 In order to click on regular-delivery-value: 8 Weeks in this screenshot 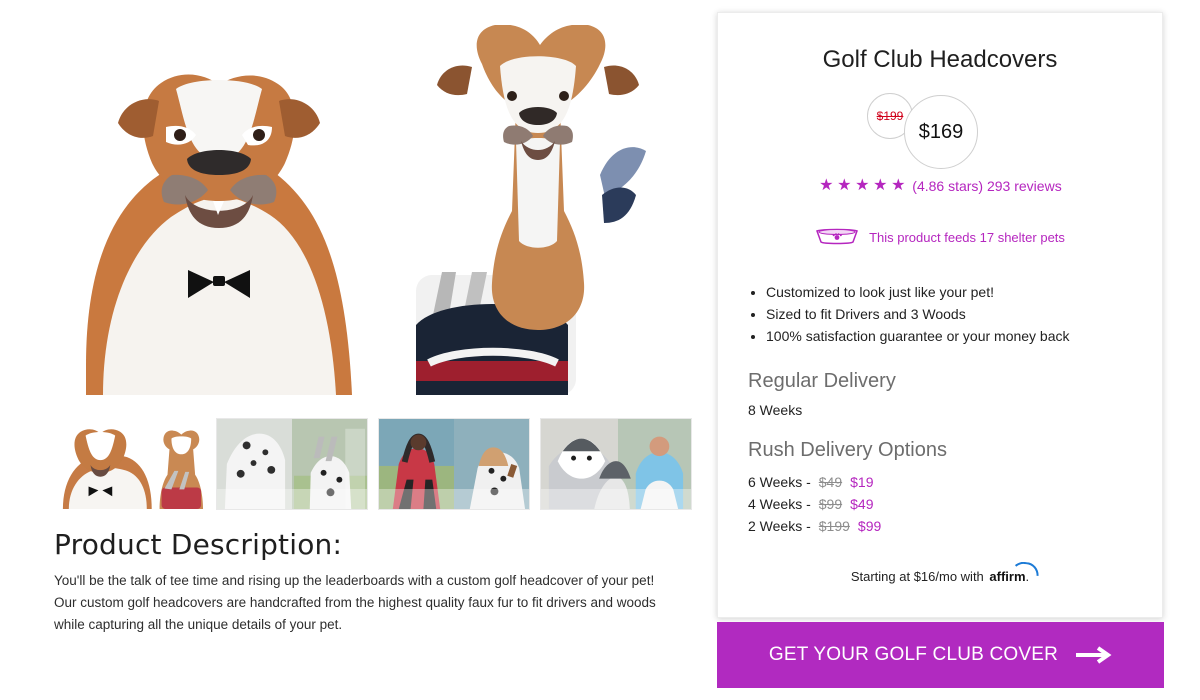, I will do `click(775, 410)`.